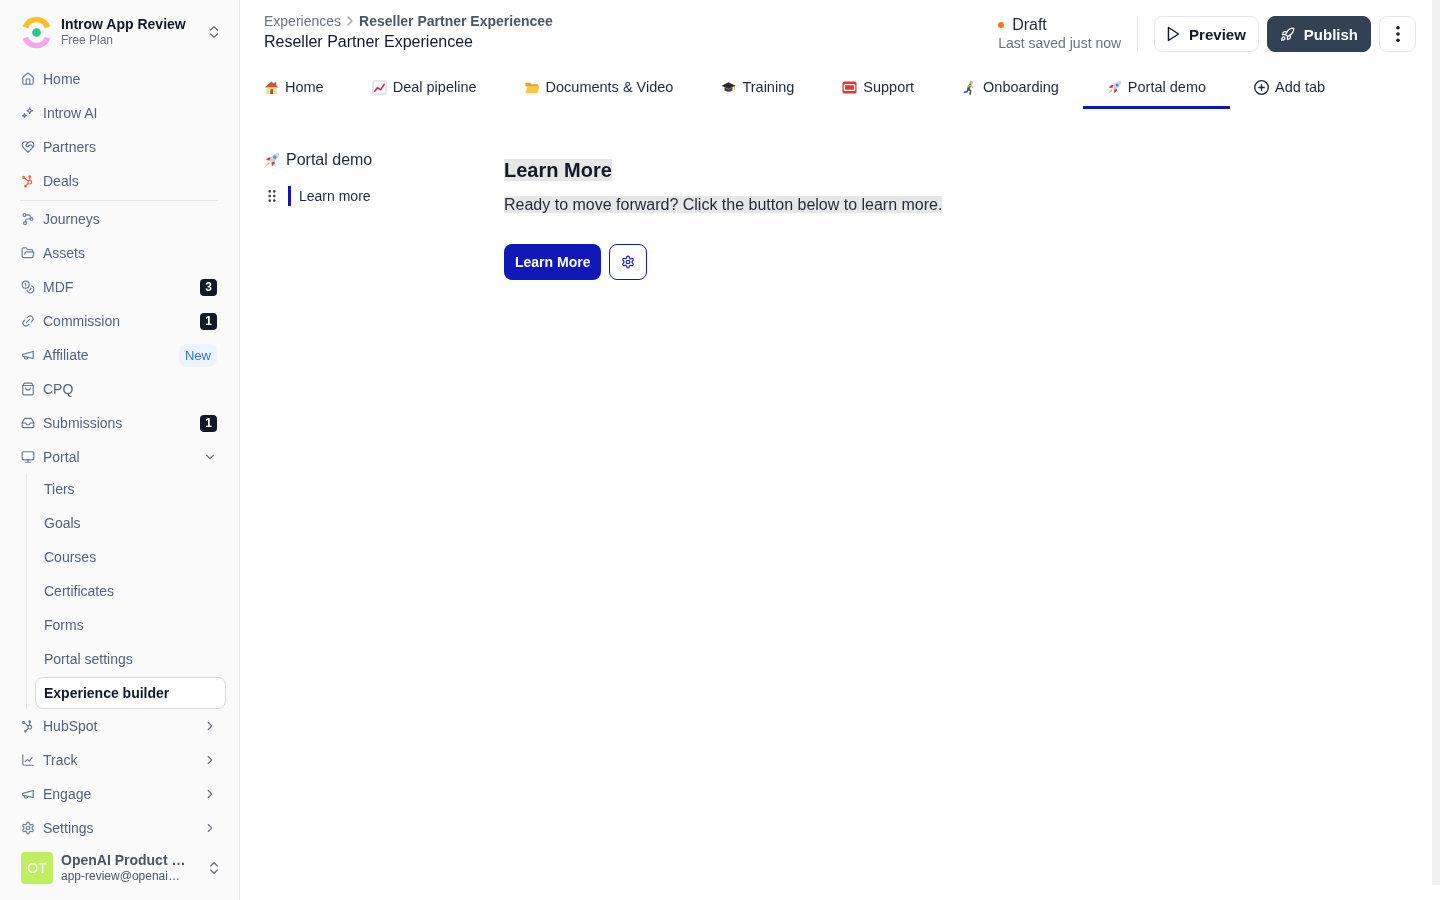  What do you see at coordinates (758, 88) in the screenshot?
I see `tab: Training` at bounding box center [758, 88].